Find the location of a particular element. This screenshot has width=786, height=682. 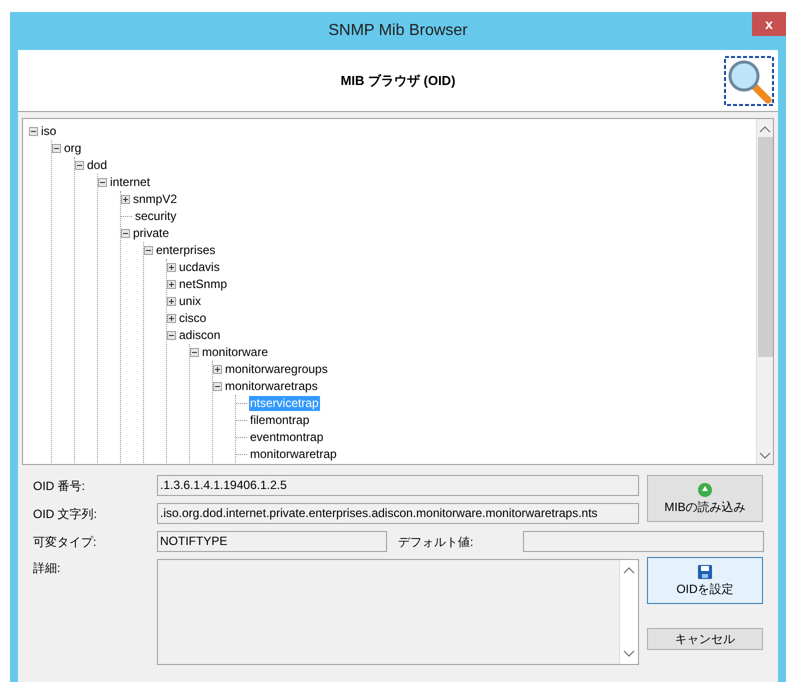

tree-item: adiscon is located at coordinates (200, 335).